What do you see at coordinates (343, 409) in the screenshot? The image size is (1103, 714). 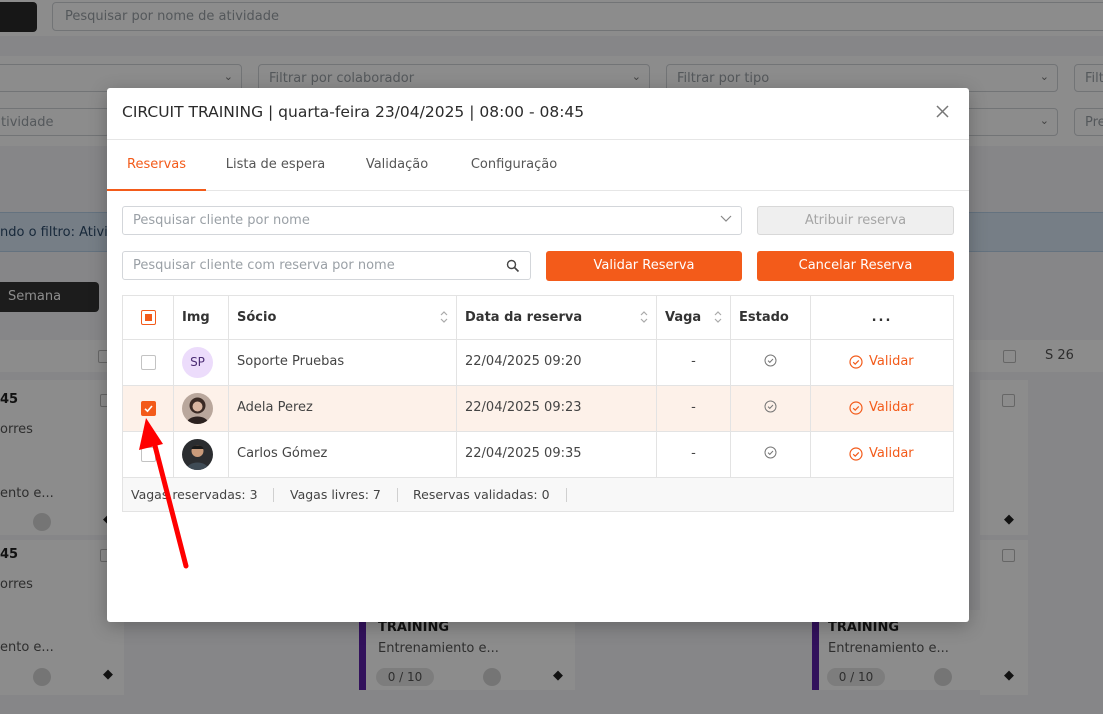 I see `row-name: Adela Perez` at bounding box center [343, 409].